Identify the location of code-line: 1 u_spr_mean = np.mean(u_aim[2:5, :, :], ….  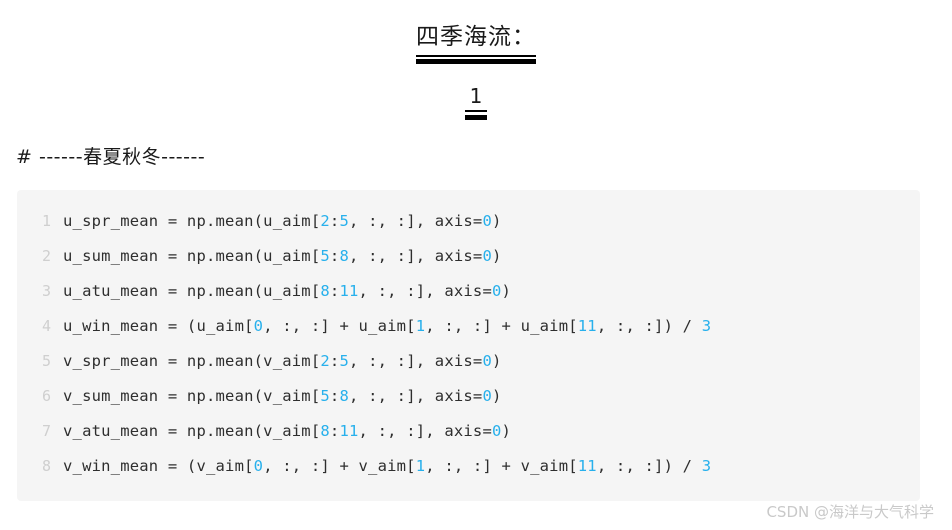
(468, 221).